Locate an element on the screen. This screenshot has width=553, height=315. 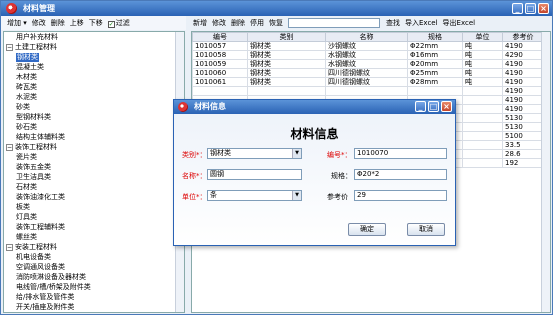
spec-field: Φ20*2 is located at coordinates (400, 174).